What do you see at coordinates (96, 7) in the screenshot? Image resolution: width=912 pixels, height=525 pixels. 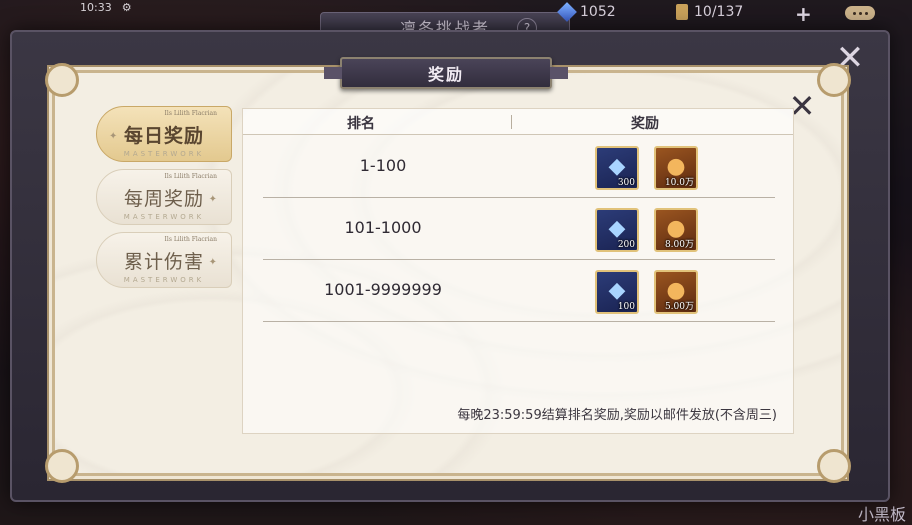 I see `clock-time: 10:33` at bounding box center [96, 7].